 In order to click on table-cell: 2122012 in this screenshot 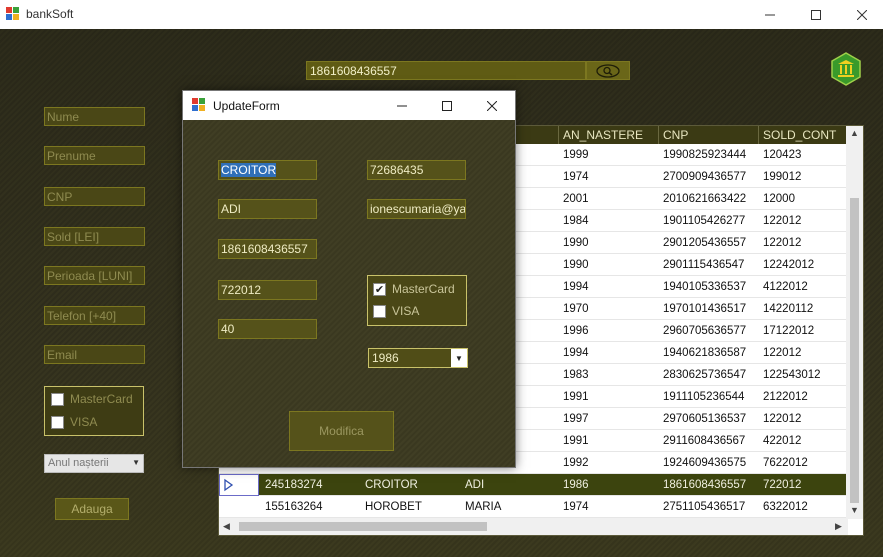, I will do `click(803, 397)`.